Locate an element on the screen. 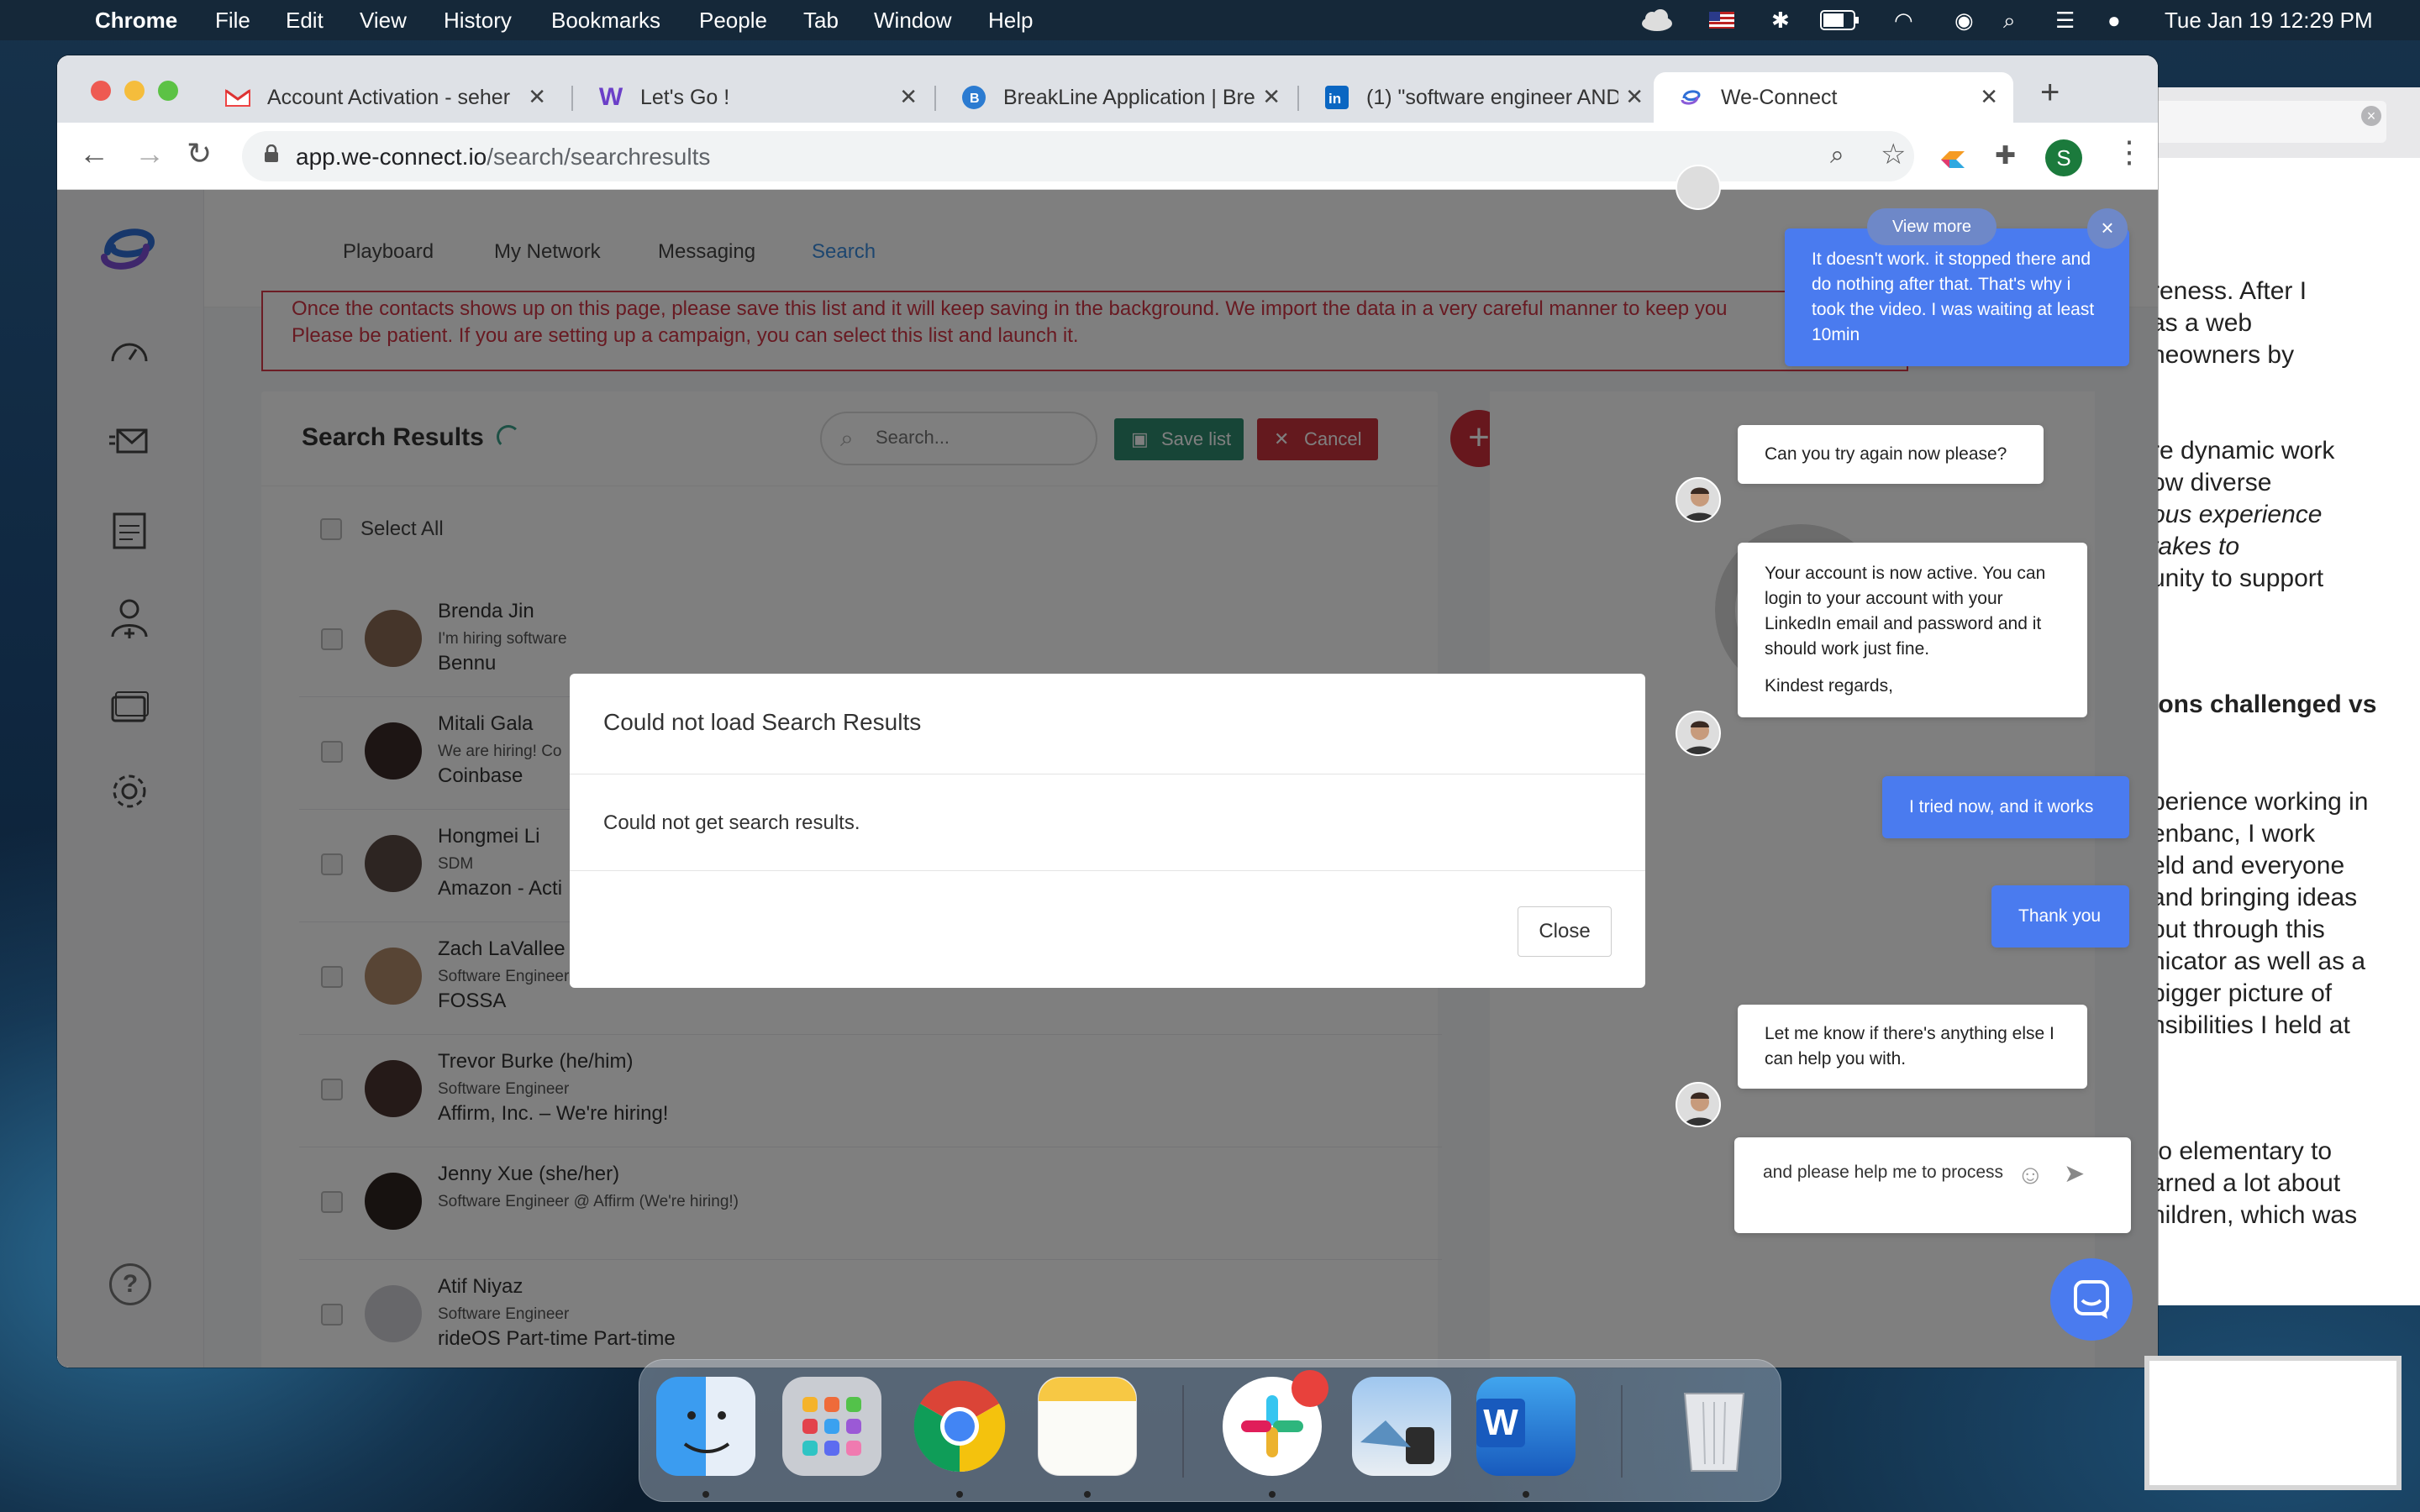 The width and height of the screenshot is (2420, 1512). app-menu-name: Chrome is located at coordinates (136, 21).